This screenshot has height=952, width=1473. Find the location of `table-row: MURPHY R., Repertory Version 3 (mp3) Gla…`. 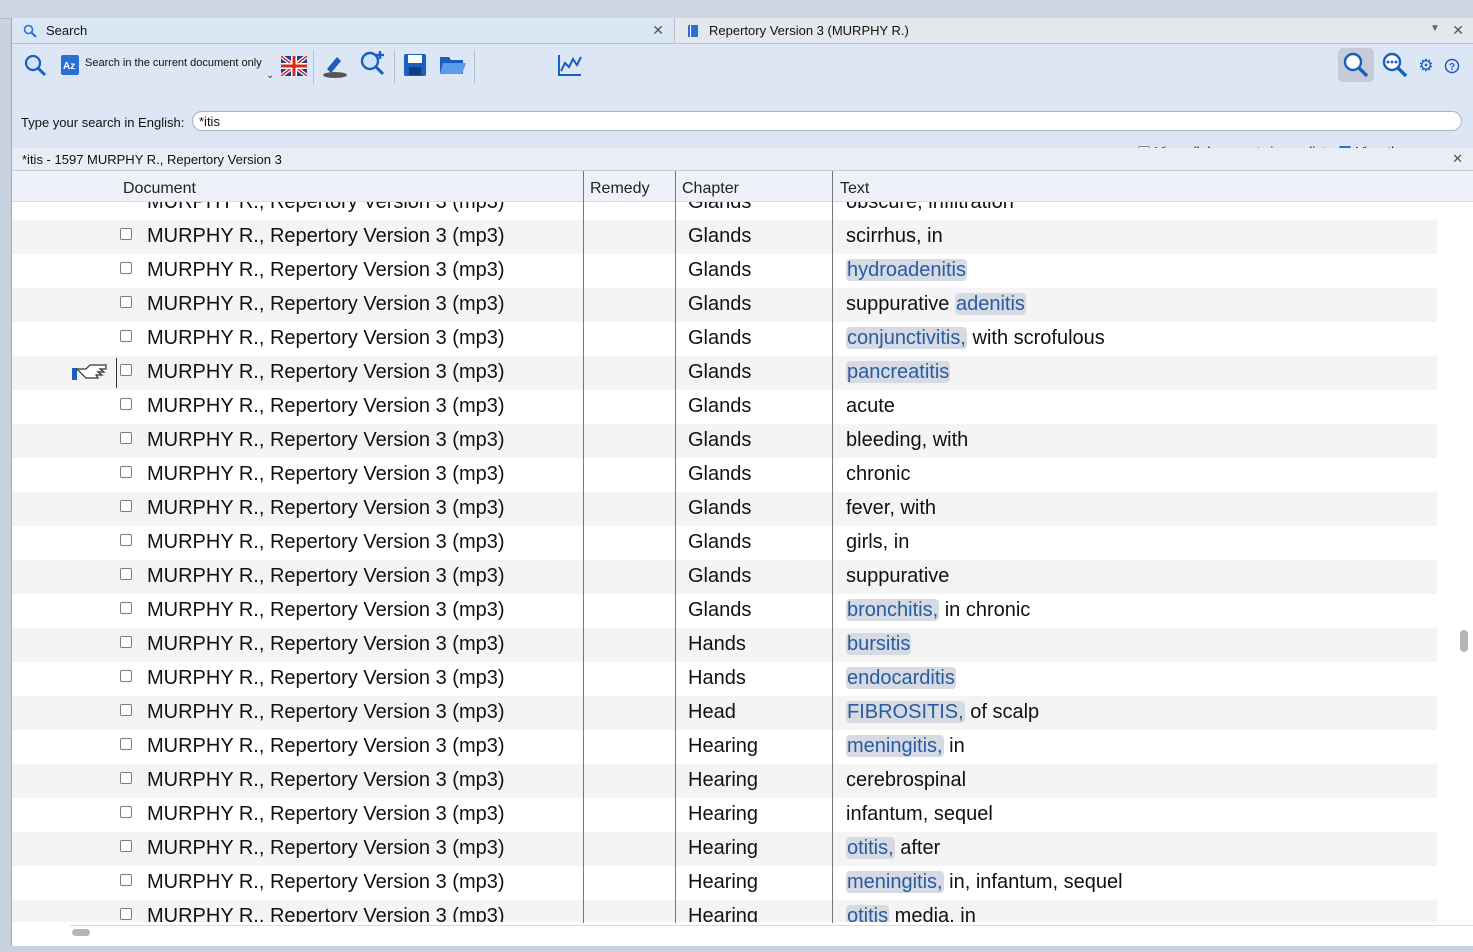

table-row: MURPHY R., Repertory Version 3 (mp3) Gla… is located at coordinates (724, 211).